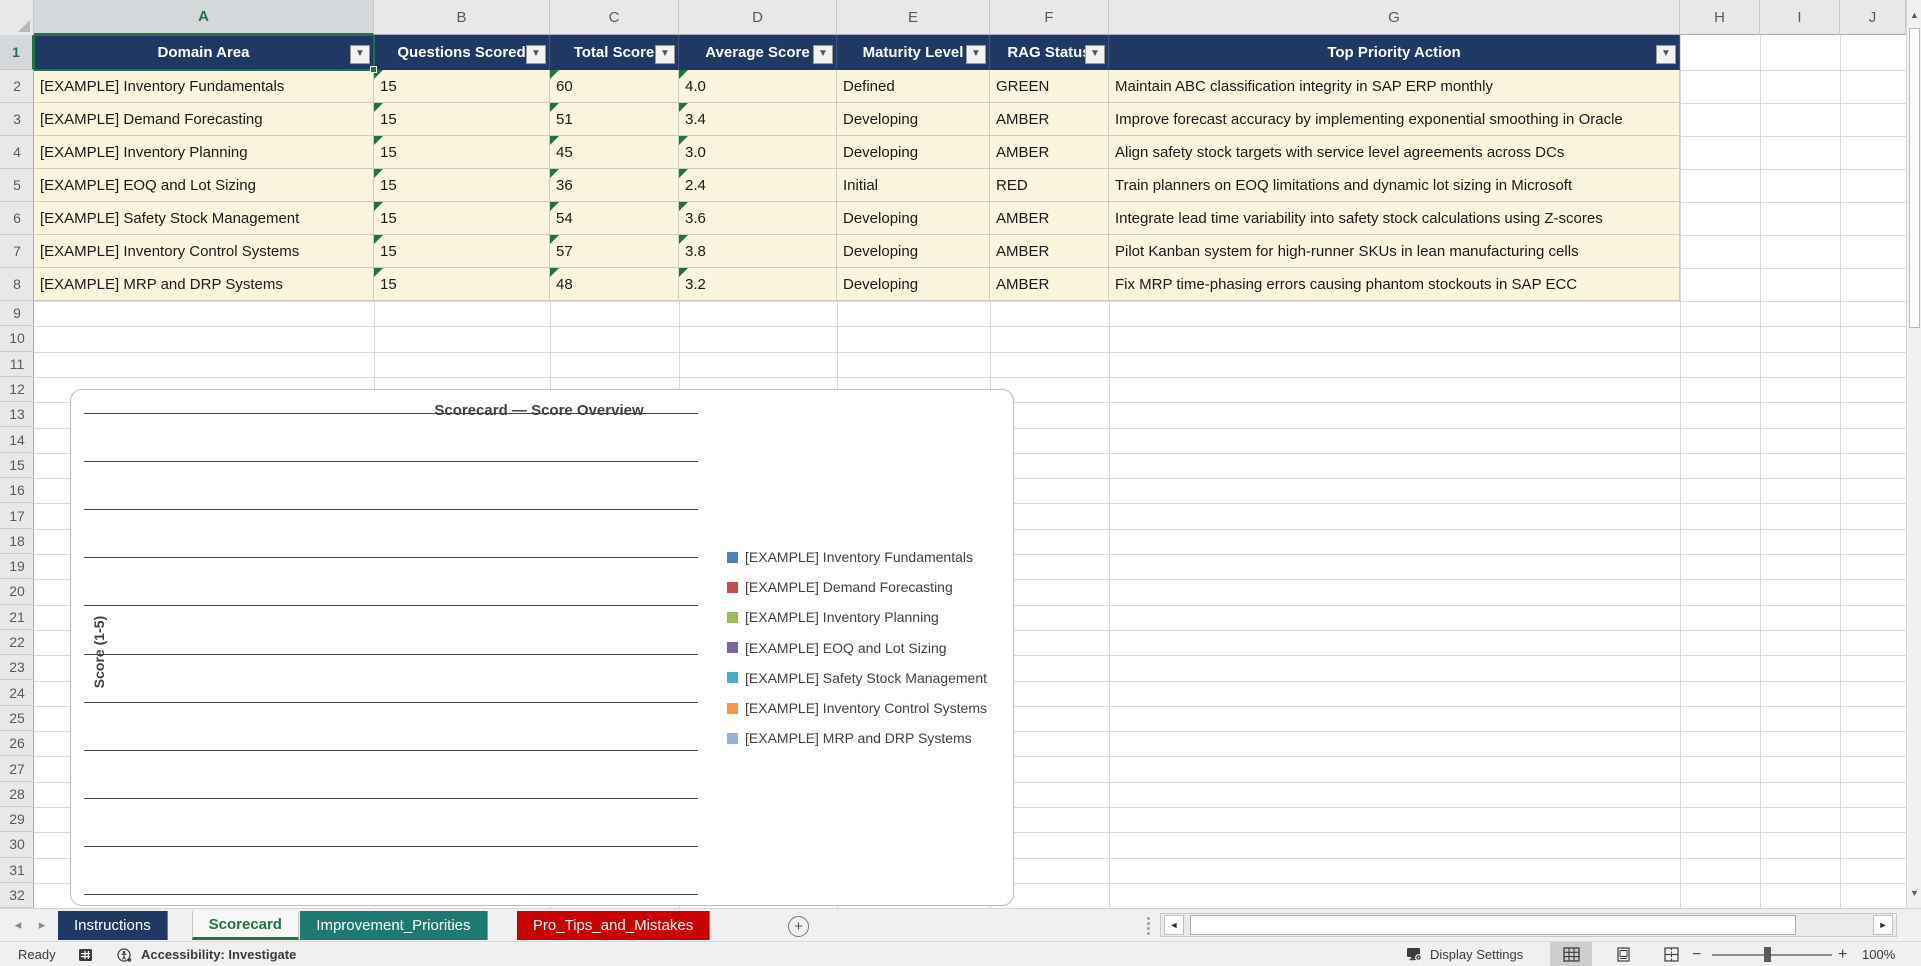 This screenshot has width=1921, height=966. Describe the element at coordinates (614, 17) in the screenshot. I see `column-header-C: C` at that location.